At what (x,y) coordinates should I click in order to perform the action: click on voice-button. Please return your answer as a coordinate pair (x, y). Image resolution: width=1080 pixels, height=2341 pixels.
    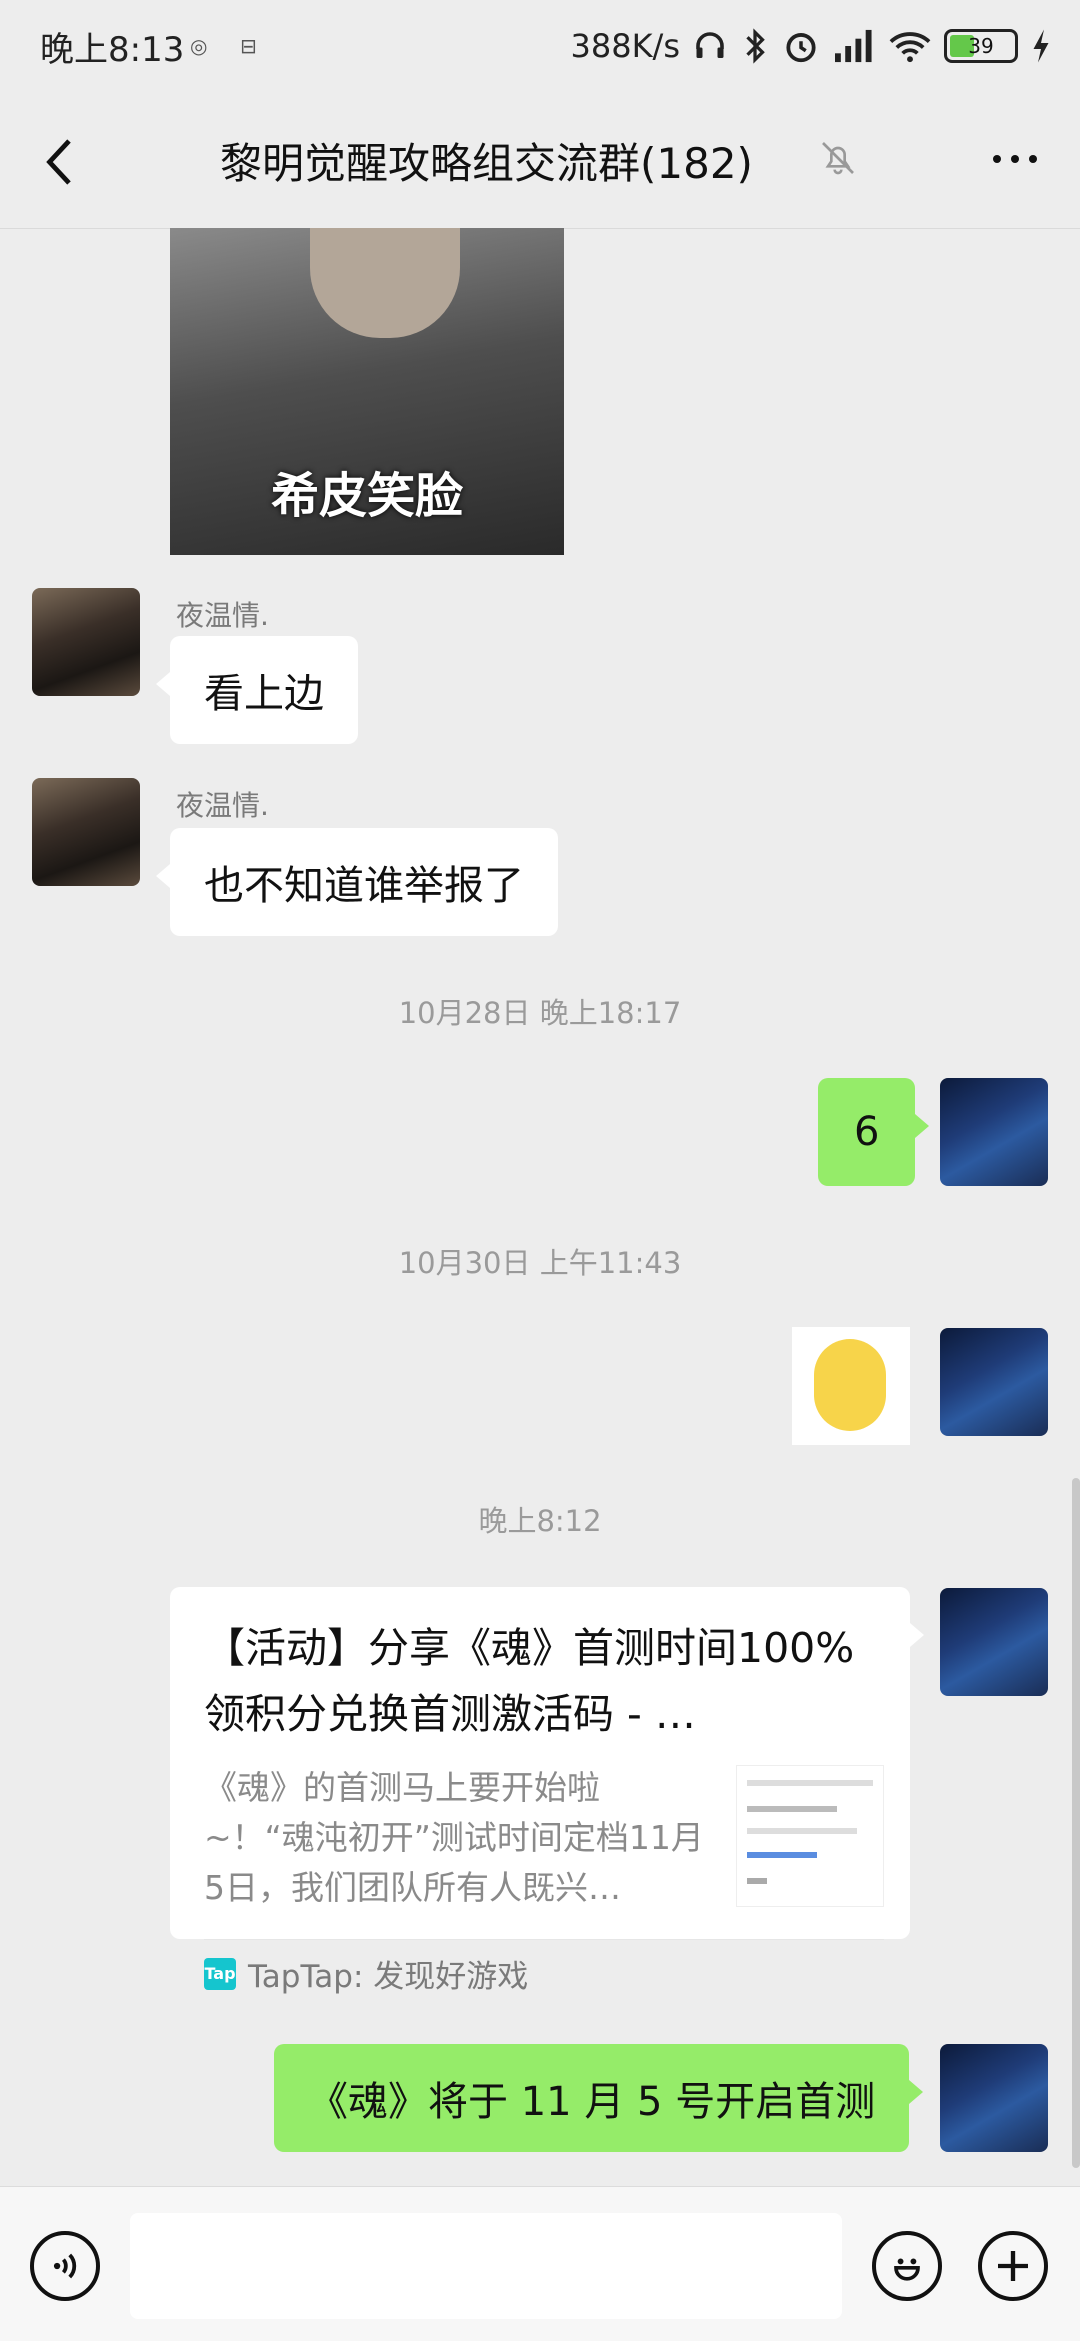
    Looking at the image, I should click on (65, 2266).